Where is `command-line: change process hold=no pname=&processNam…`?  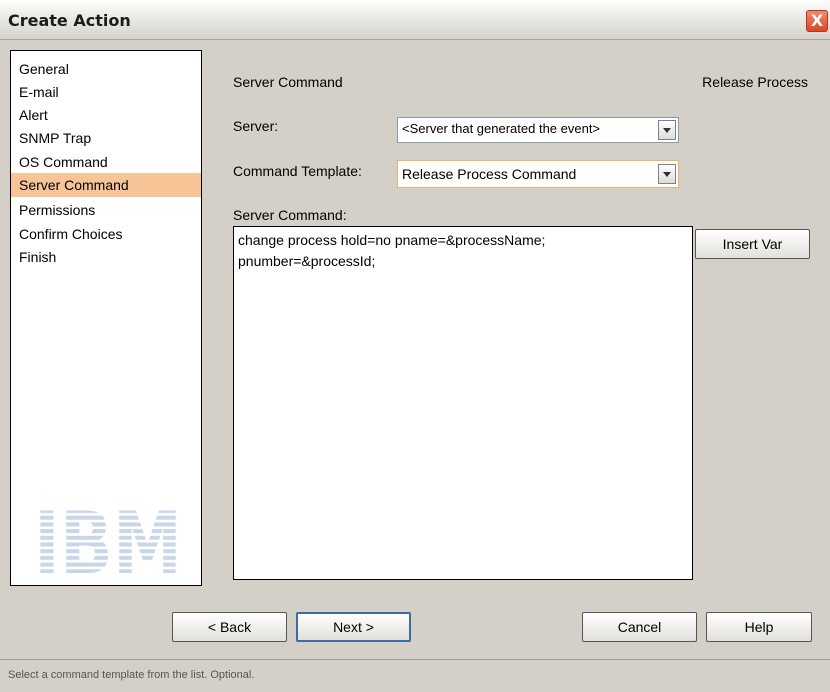
command-line: change process hold=no pname=&processNam… is located at coordinates (392, 240).